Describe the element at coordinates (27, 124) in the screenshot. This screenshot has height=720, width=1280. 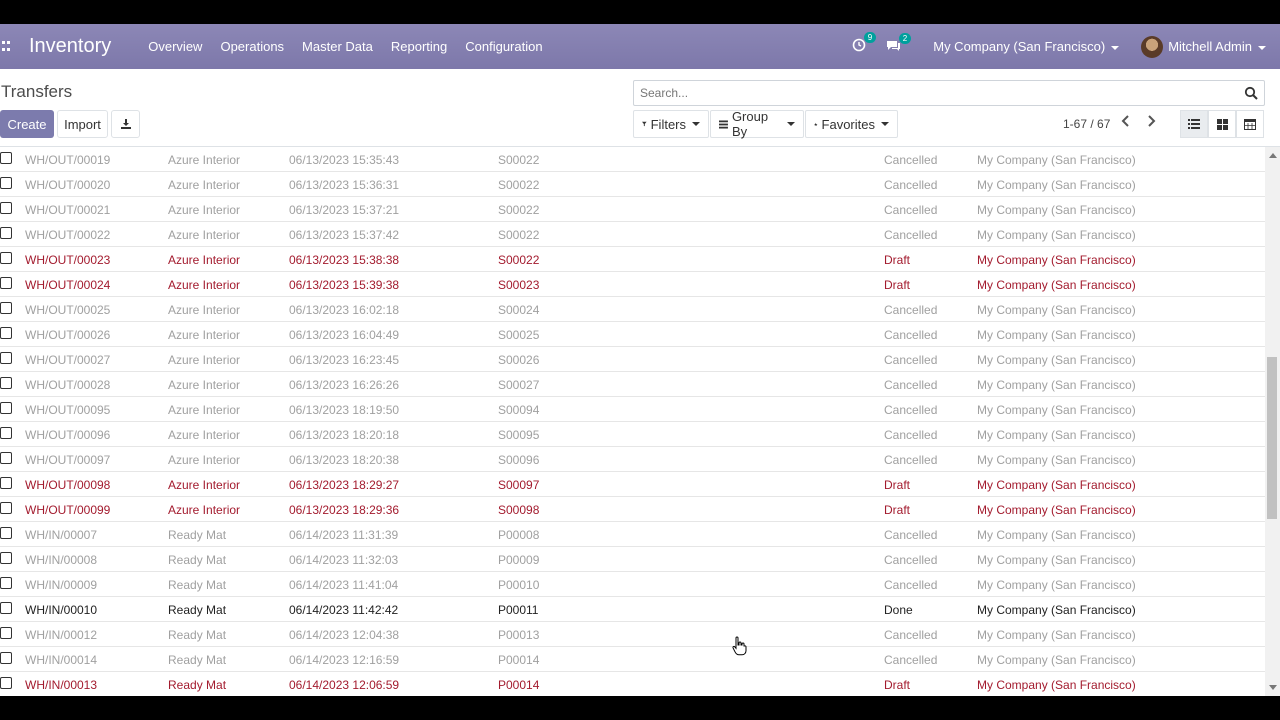
I see `create-button: Create` at that location.